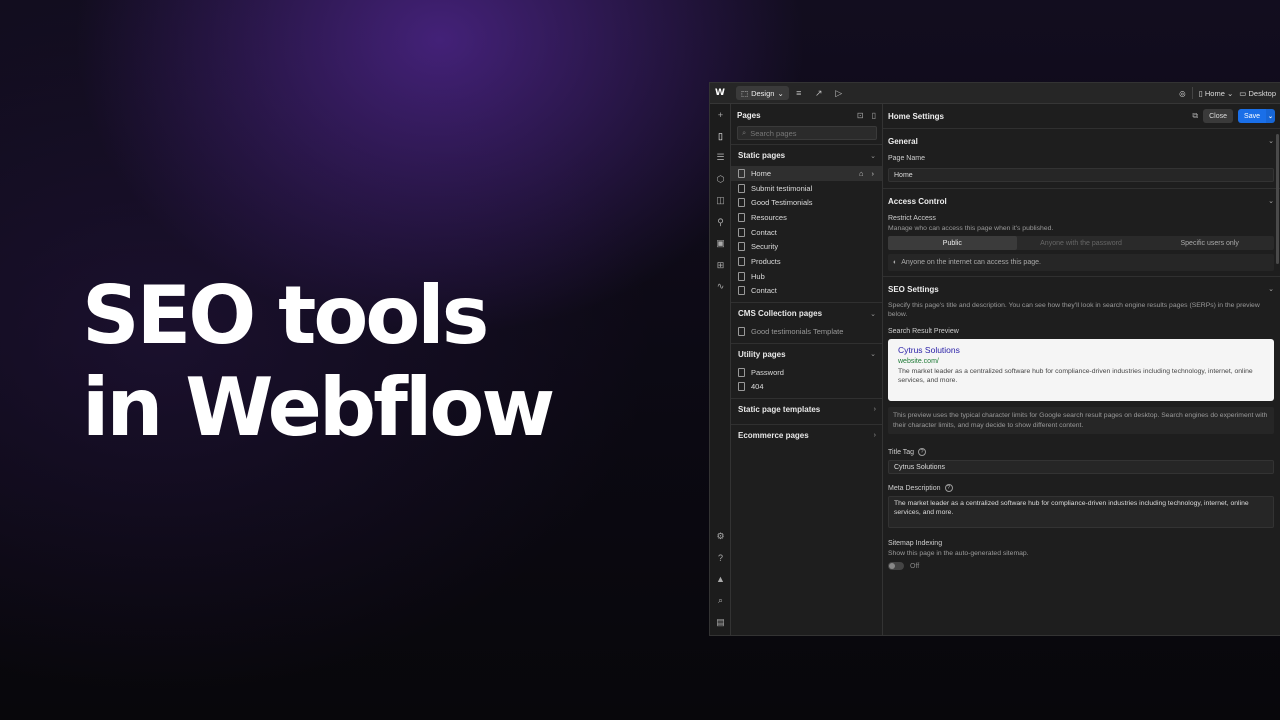 The width and height of the screenshot is (1280, 720). Describe the element at coordinates (782, 188) in the screenshot. I see `page-item-label: Submit testimonial` at that location.